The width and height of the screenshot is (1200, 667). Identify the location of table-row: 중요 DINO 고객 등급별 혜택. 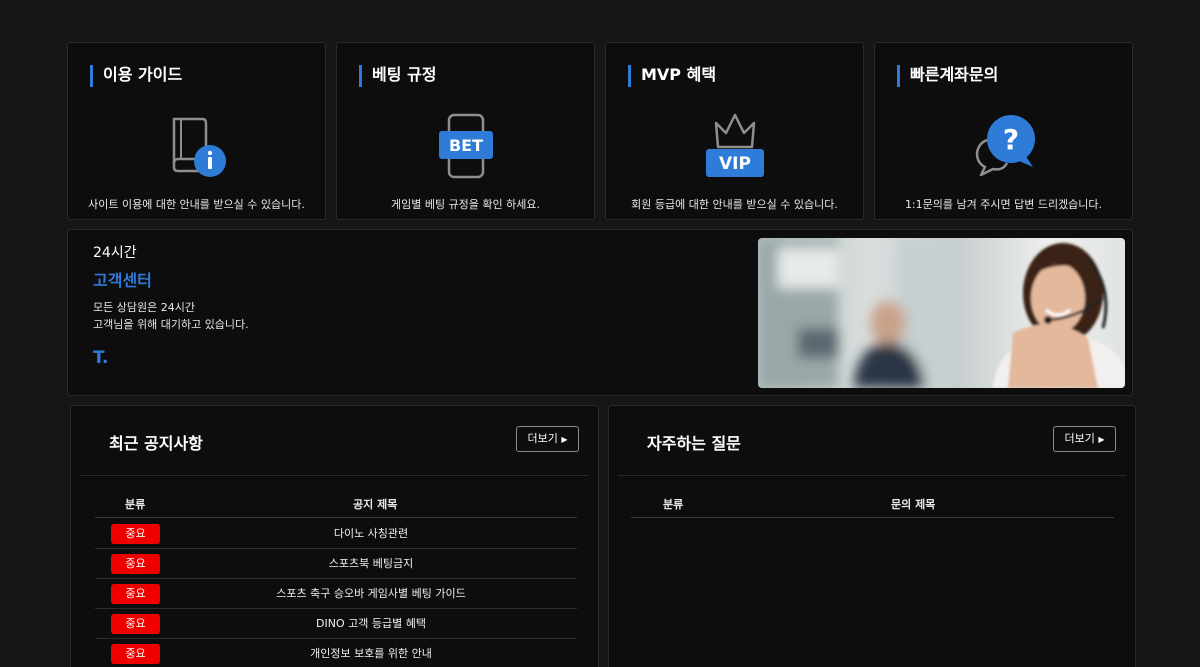
(336, 624).